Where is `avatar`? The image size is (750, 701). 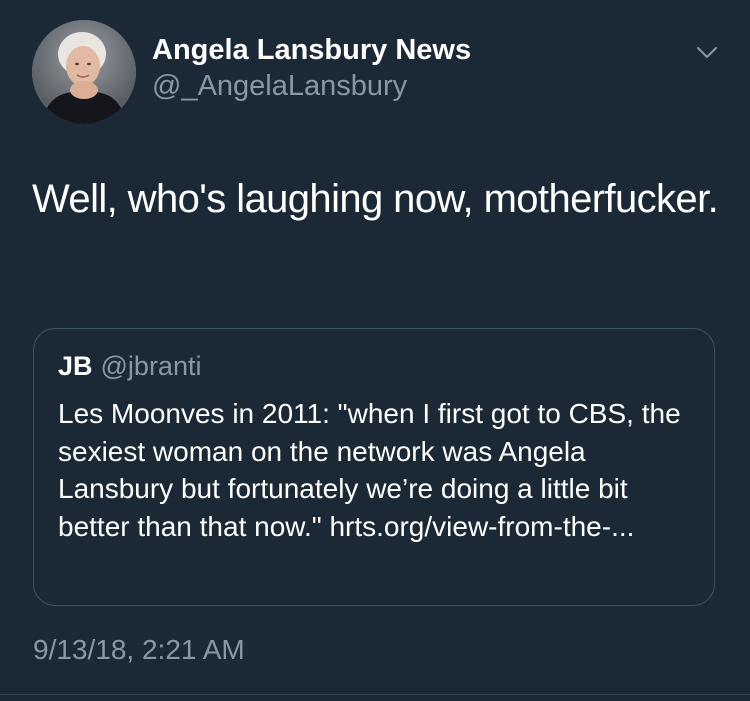 avatar is located at coordinates (84, 72).